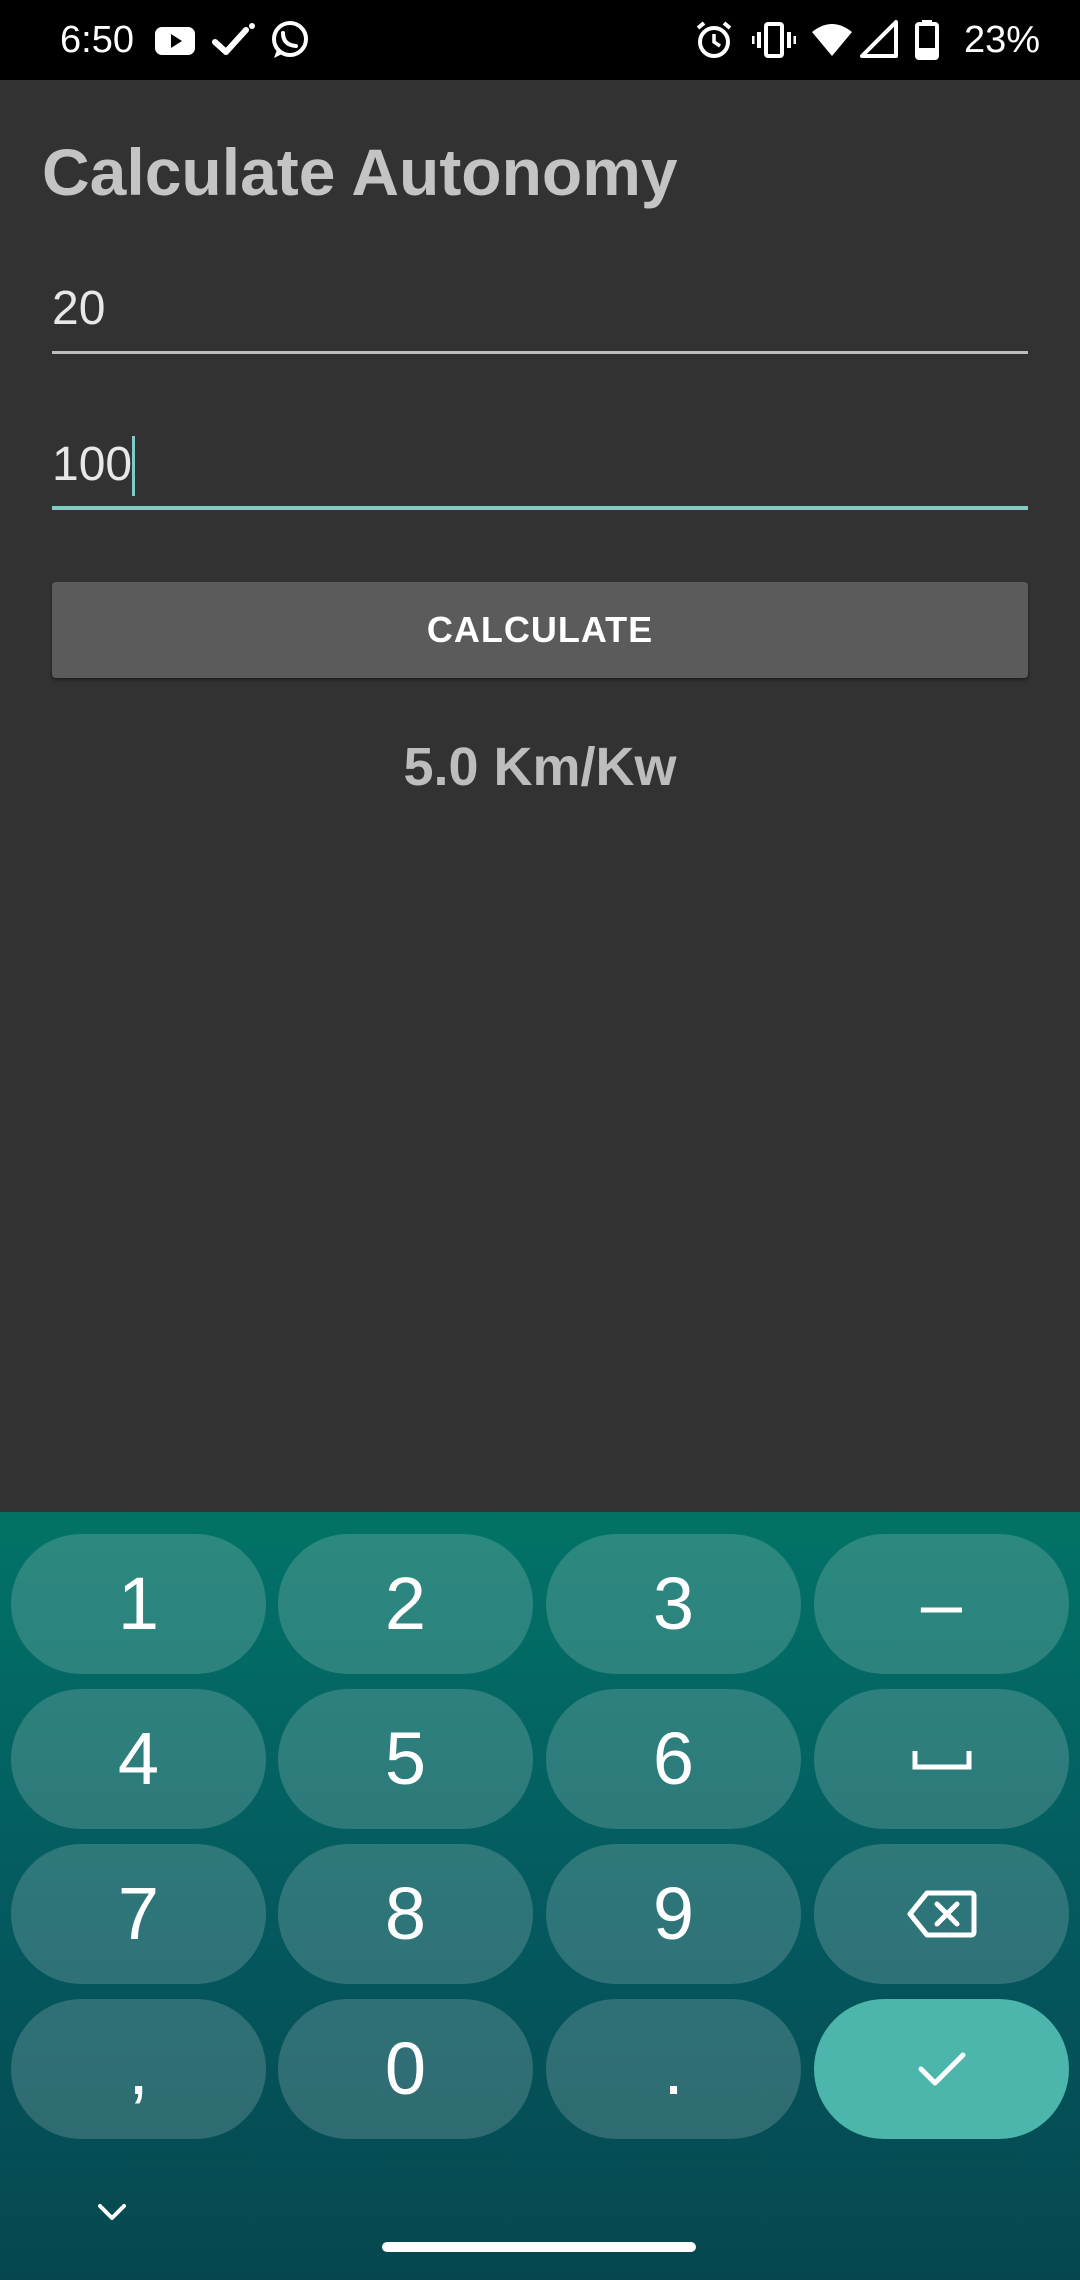 The width and height of the screenshot is (1080, 2280). I want to click on cell-signal-icon, so click(879, 39).